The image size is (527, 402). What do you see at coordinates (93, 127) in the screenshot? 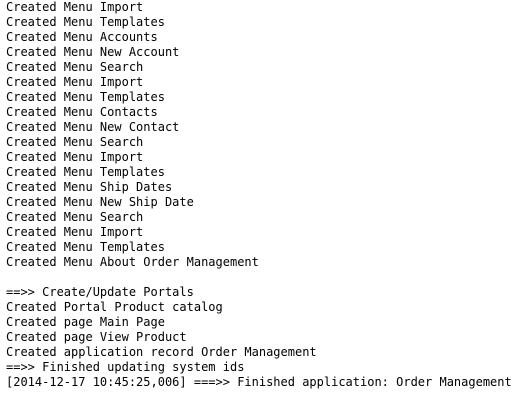
I see `console-line: Created Menu New Contact` at bounding box center [93, 127].